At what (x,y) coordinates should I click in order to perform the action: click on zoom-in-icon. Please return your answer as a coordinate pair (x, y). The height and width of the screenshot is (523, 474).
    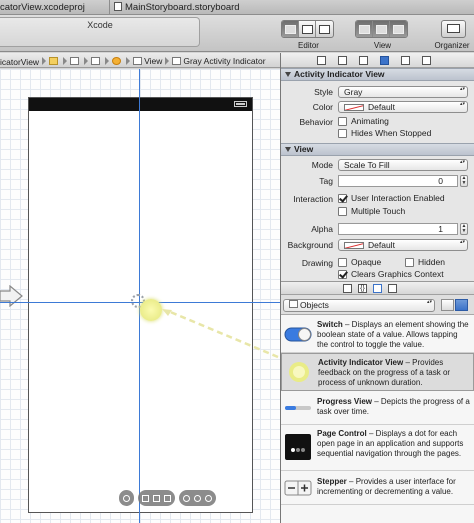
    Looking at the image, I should click on (208, 498).